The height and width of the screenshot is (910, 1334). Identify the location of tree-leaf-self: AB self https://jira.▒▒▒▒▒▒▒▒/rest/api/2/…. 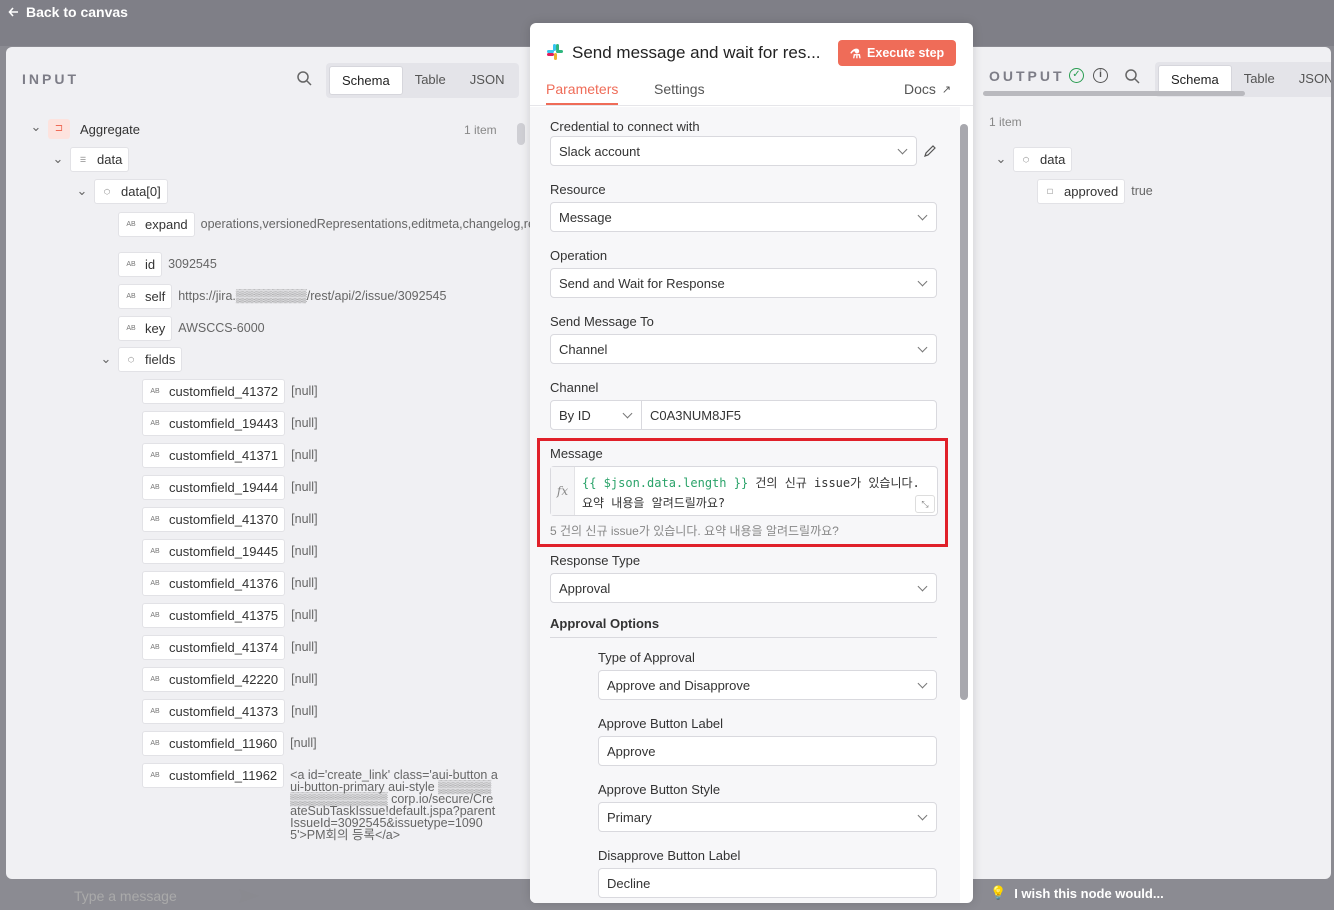
(282, 296).